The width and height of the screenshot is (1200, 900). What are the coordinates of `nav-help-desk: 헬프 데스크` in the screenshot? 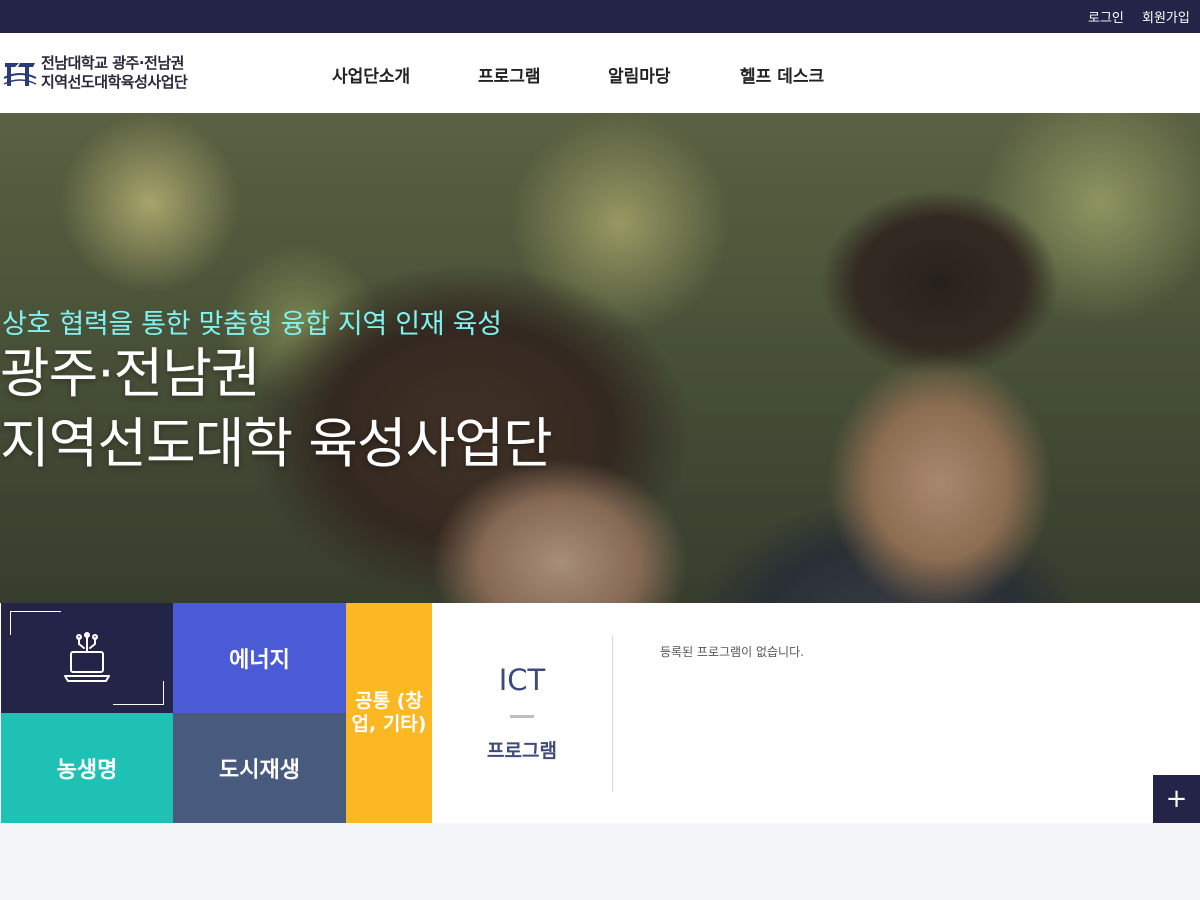 It's located at (782, 74).